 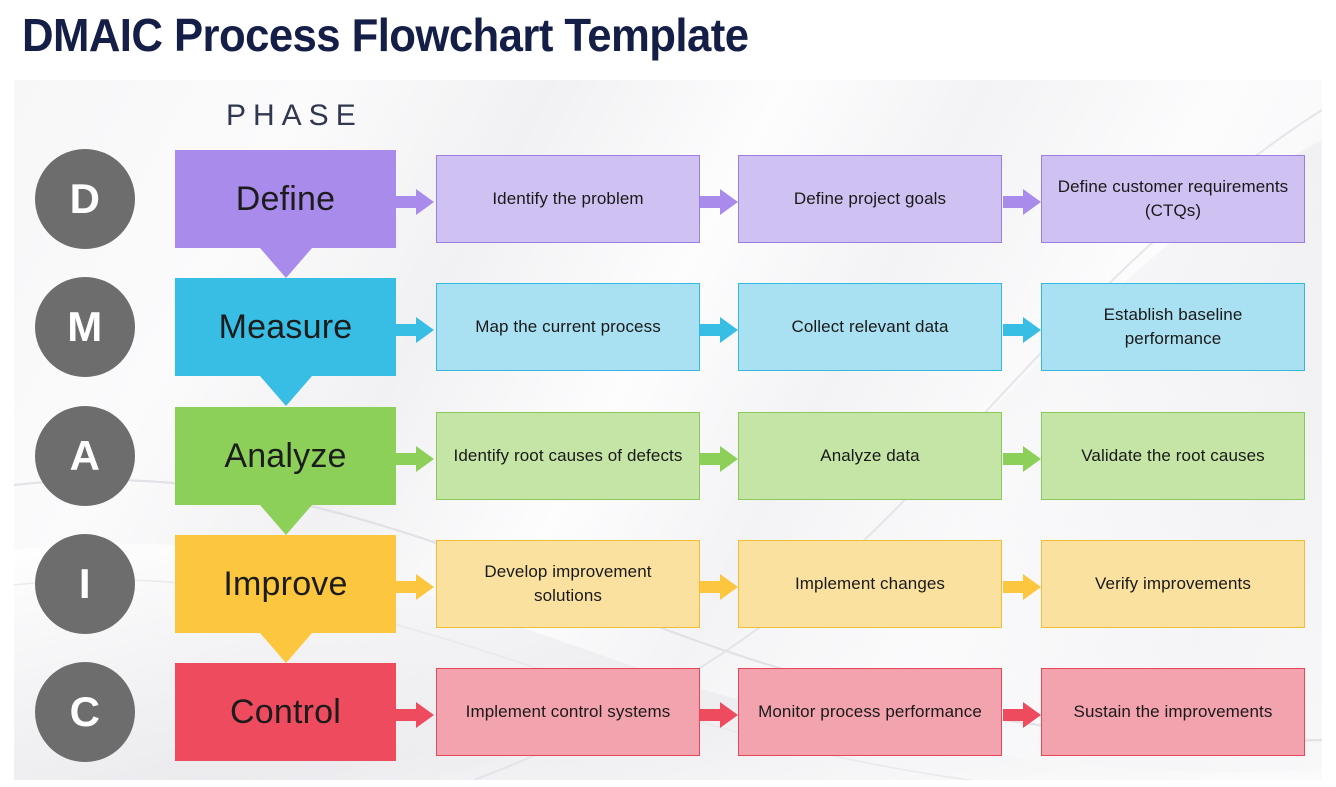 I want to click on step-box-improve-1: Develop improvement solutions, so click(x=568, y=584).